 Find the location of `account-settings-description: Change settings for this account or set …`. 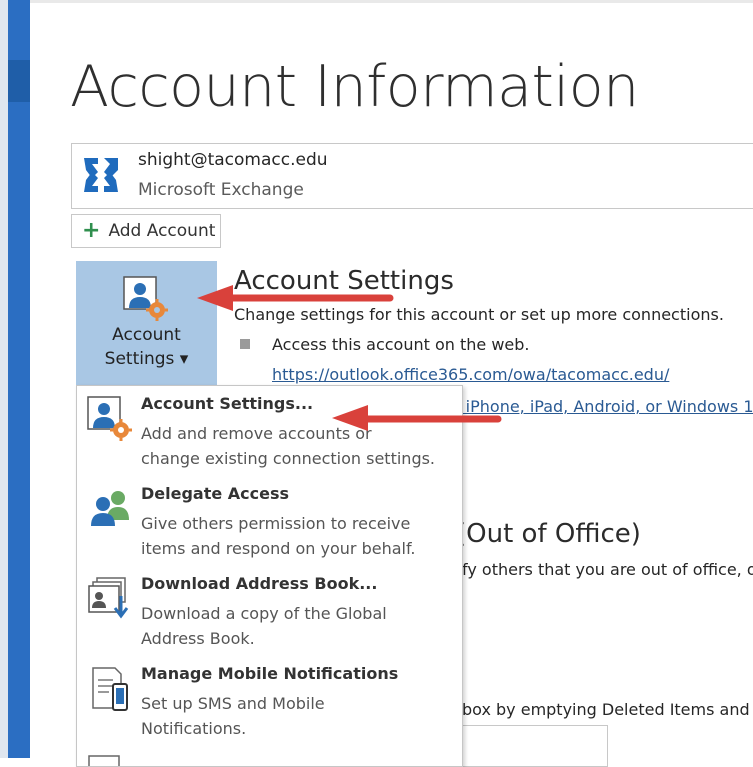

account-settings-description: Change settings for this account or set … is located at coordinates (479, 314).